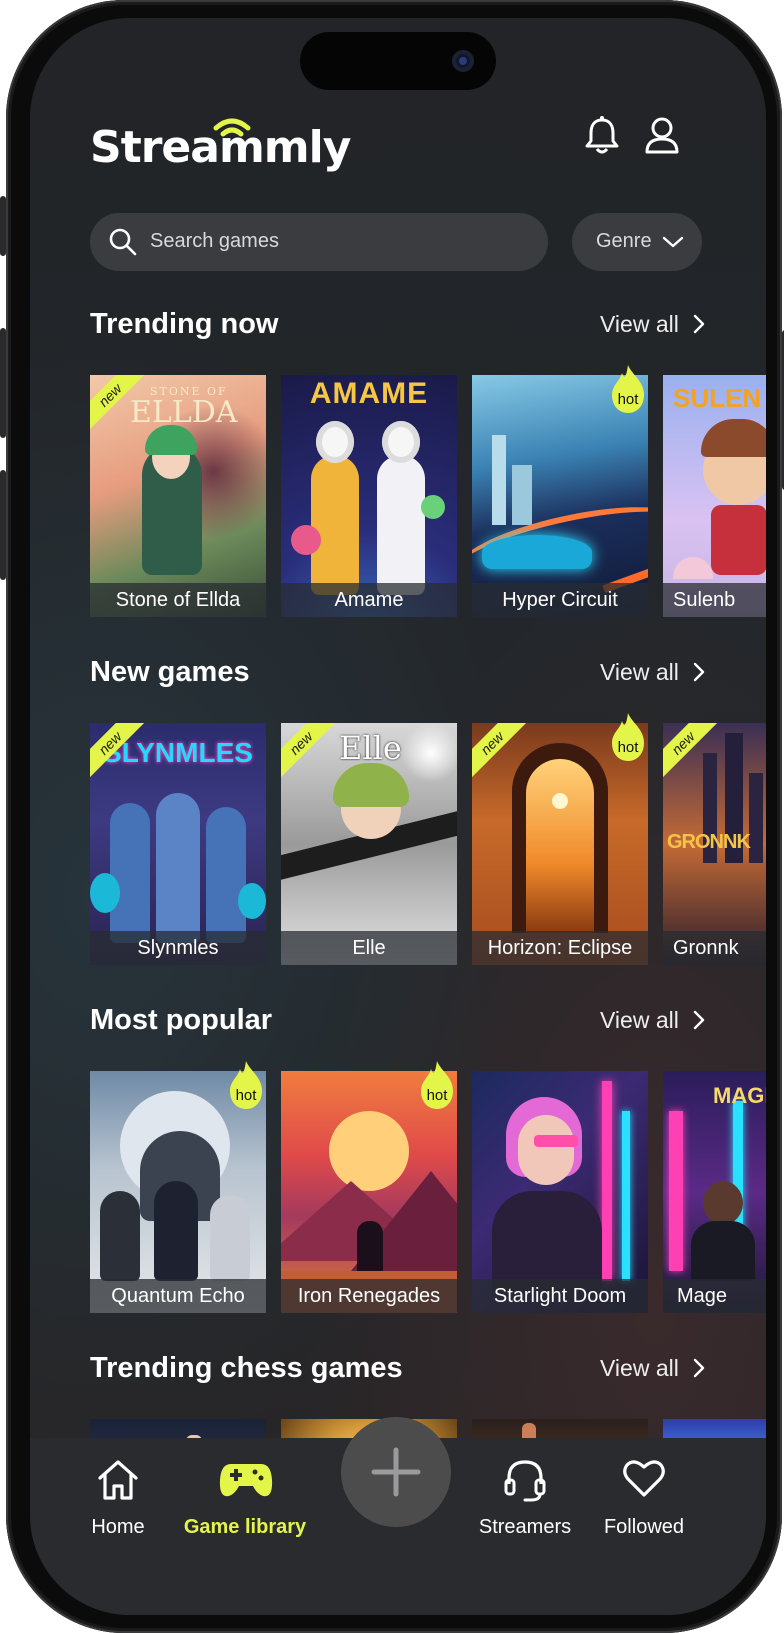 Image resolution: width=784 pixels, height=1633 pixels. Describe the element at coordinates (178, 496) in the screenshot. I see `game-card: STONE OF ELLDA new Stone of Ellda` at that location.